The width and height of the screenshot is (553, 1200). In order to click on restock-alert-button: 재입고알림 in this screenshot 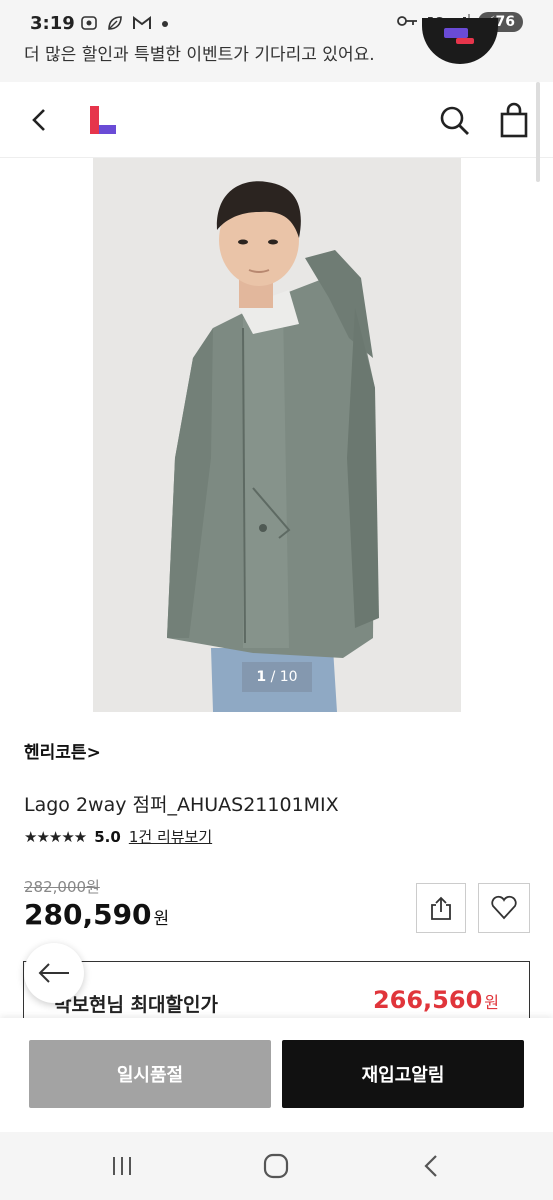, I will do `click(403, 1074)`.